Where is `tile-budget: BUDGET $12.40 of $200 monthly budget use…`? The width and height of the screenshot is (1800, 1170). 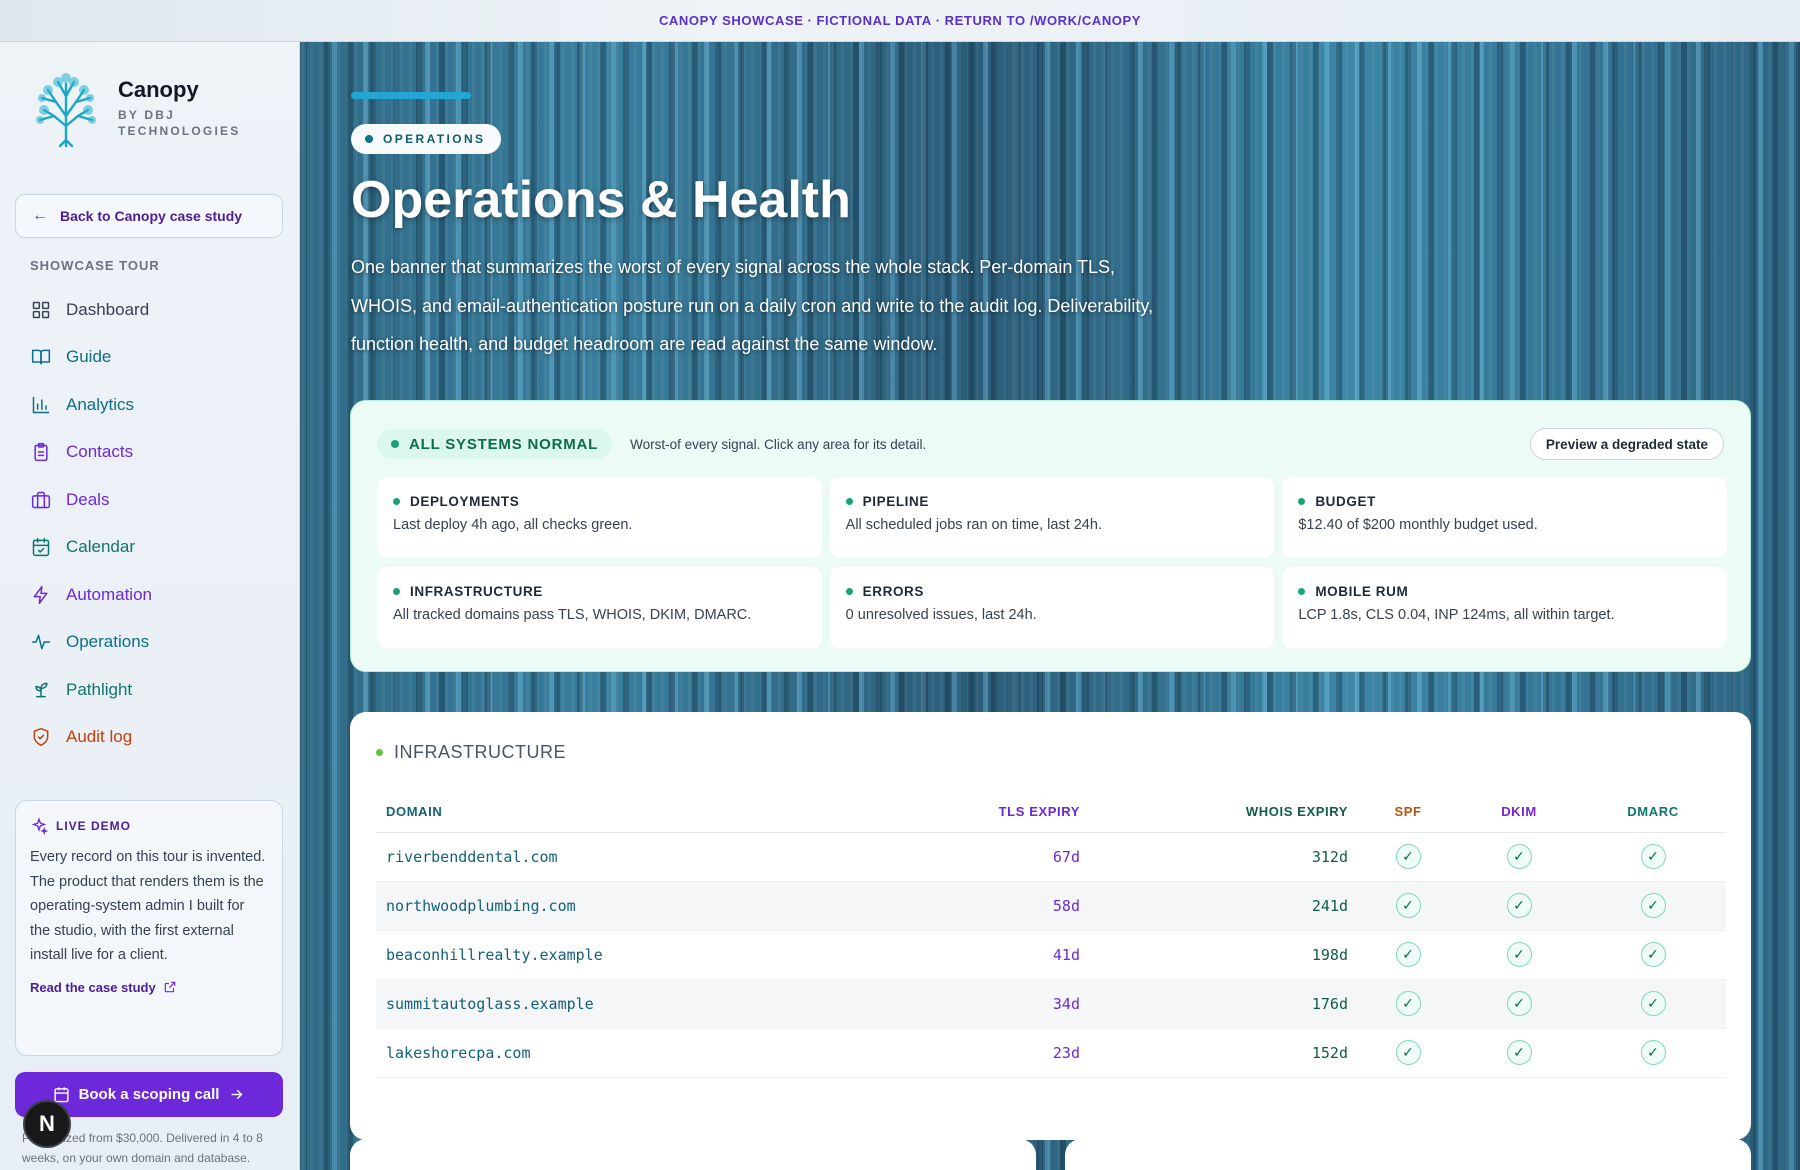
tile-budget: BUDGET $12.40 of $200 monthly budget use… is located at coordinates (1504, 517).